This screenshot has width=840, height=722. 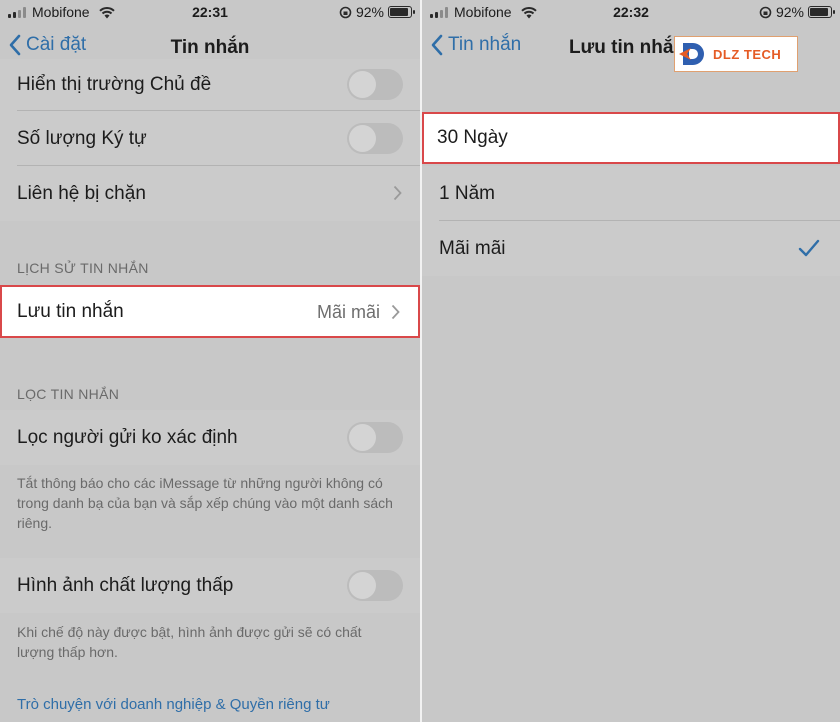 I want to click on logo-text: DLZ TECH, so click(x=747, y=54).